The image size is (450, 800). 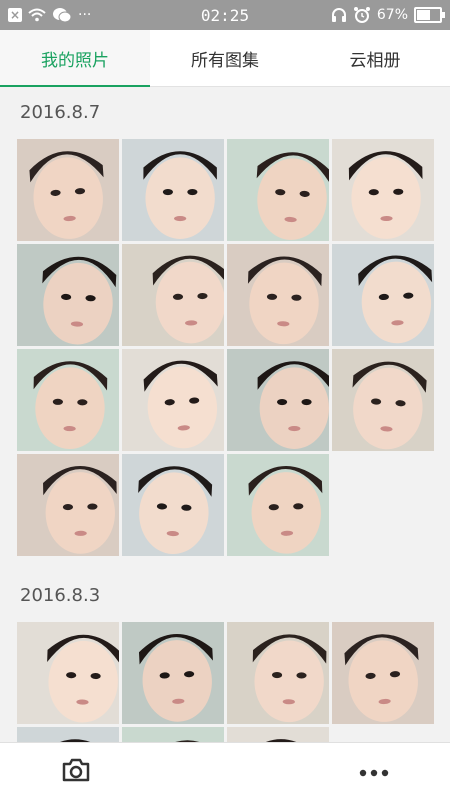 I want to click on section-date: 2016.8.3, so click(x=60, y=595).